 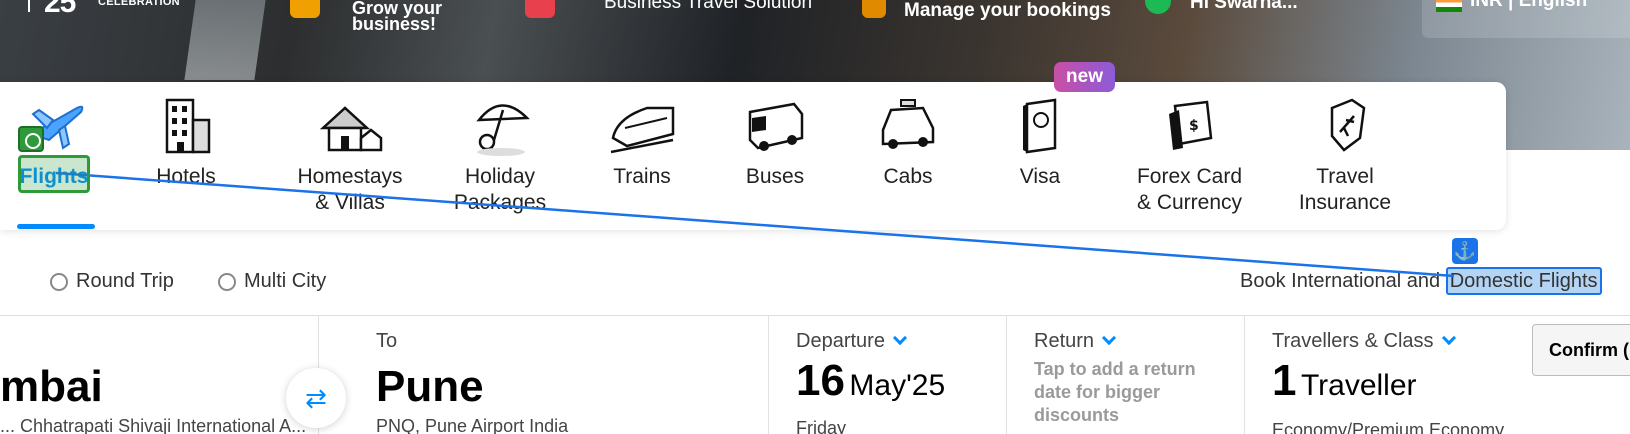 I want to click on shield-plane-icon, so click(x=1348, y=125).